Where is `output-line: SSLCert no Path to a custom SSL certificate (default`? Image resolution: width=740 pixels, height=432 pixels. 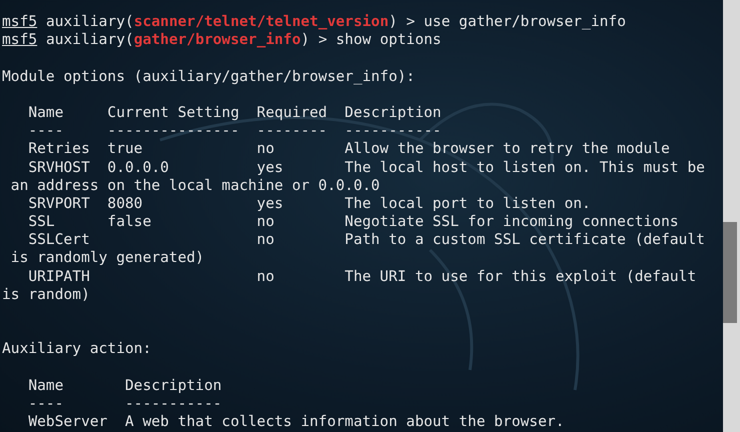
output-line: SSLCert no Path to a custom SSL certificate (default is located at coordinates (366, 240).